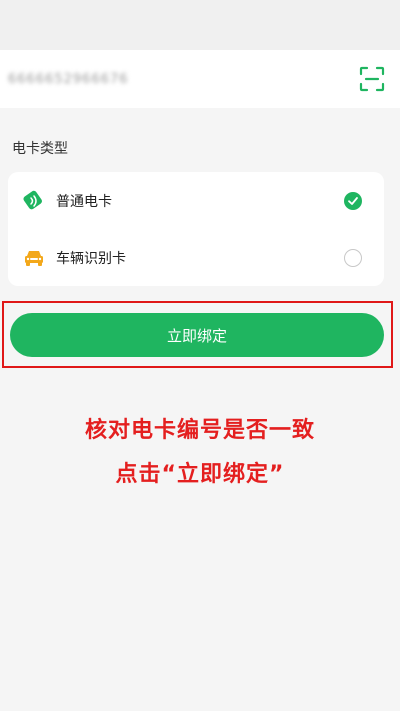 The image size is (400, 711). I want to click on instruction-line-2: 点击“立即绑定”, so click(200, 474).